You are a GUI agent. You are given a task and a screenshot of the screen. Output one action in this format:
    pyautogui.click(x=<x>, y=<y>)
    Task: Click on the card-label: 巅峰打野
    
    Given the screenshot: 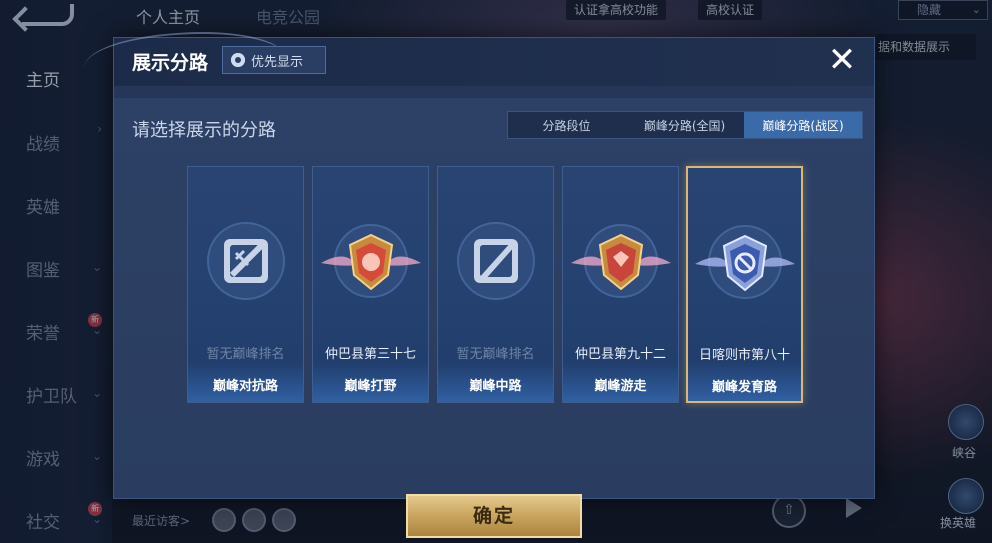 What is the action you would take?
    pyautogui.click(x=370, y=386)
    